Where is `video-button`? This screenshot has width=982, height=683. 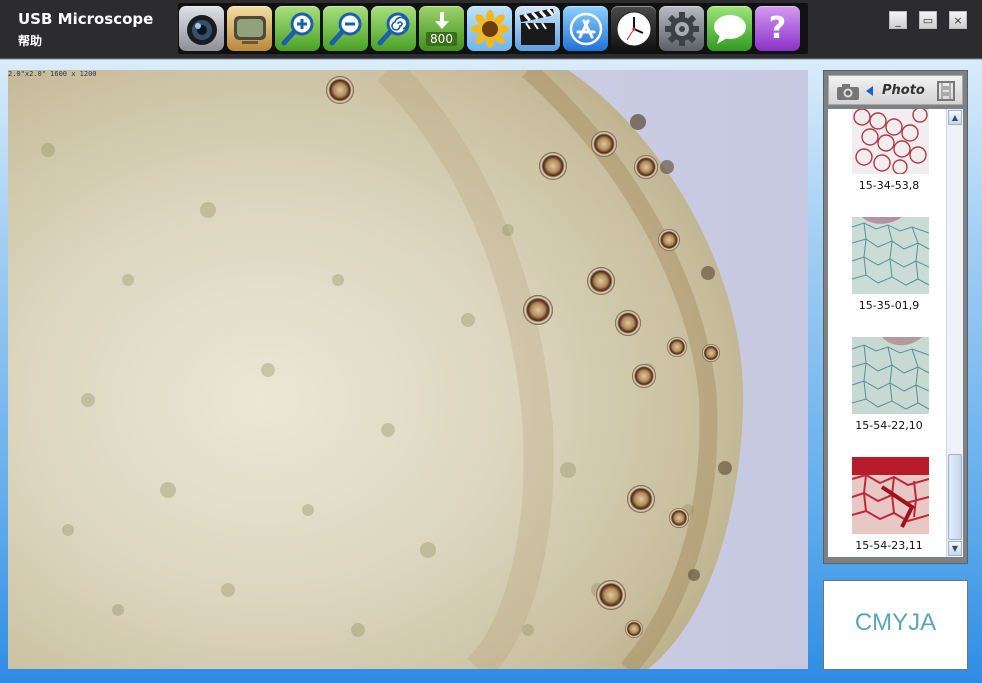
video-button is located at coordinates (537, 28).